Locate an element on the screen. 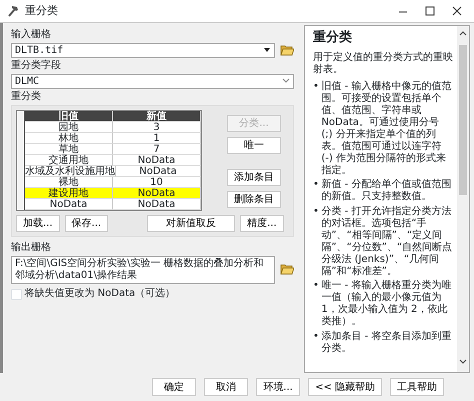  table-row: 园地 3 is located at coordinates (109, 127).